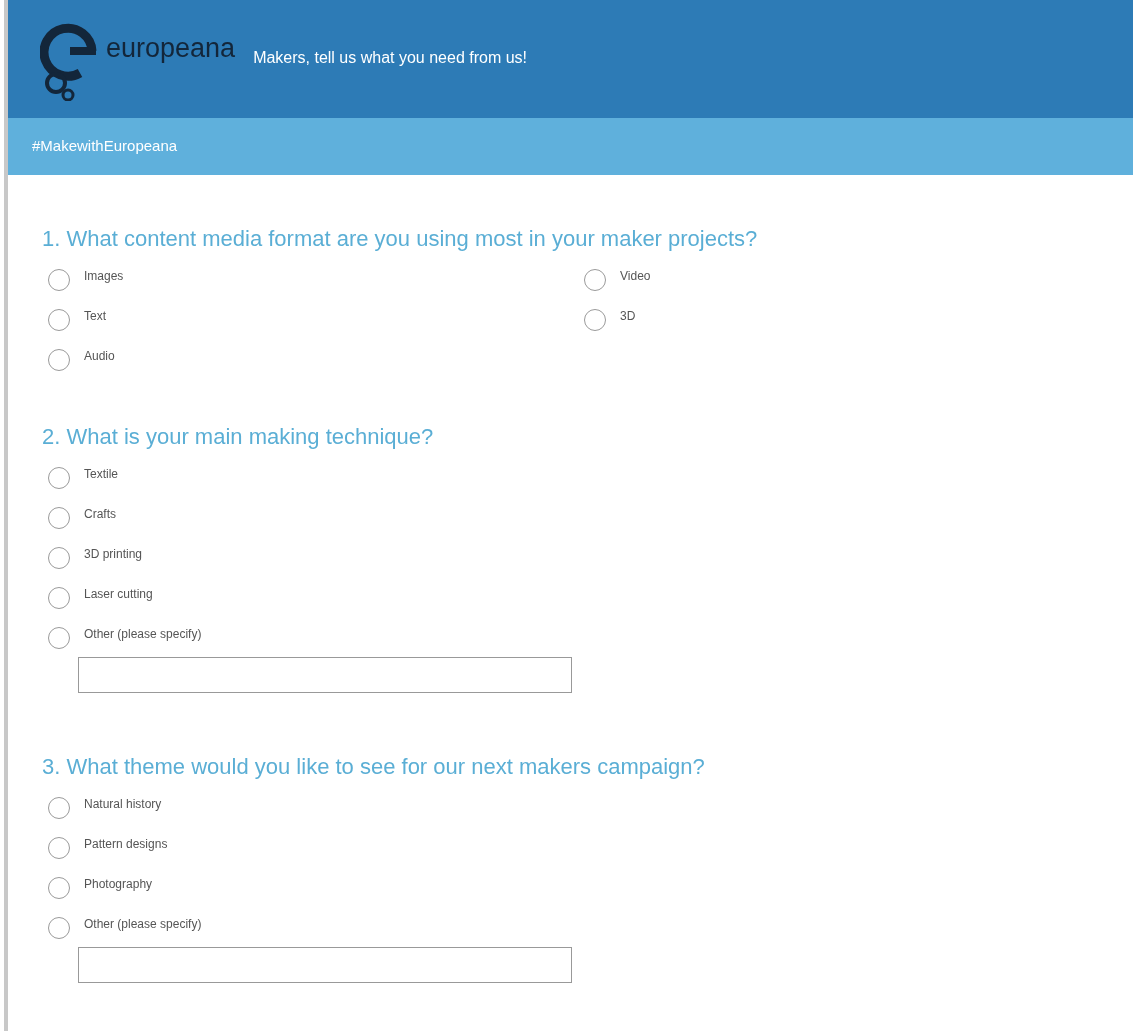 Image resolution: width=1133 pixels, height=1031 pixels. I want to click on option-label: Photography, so click(118, 884).